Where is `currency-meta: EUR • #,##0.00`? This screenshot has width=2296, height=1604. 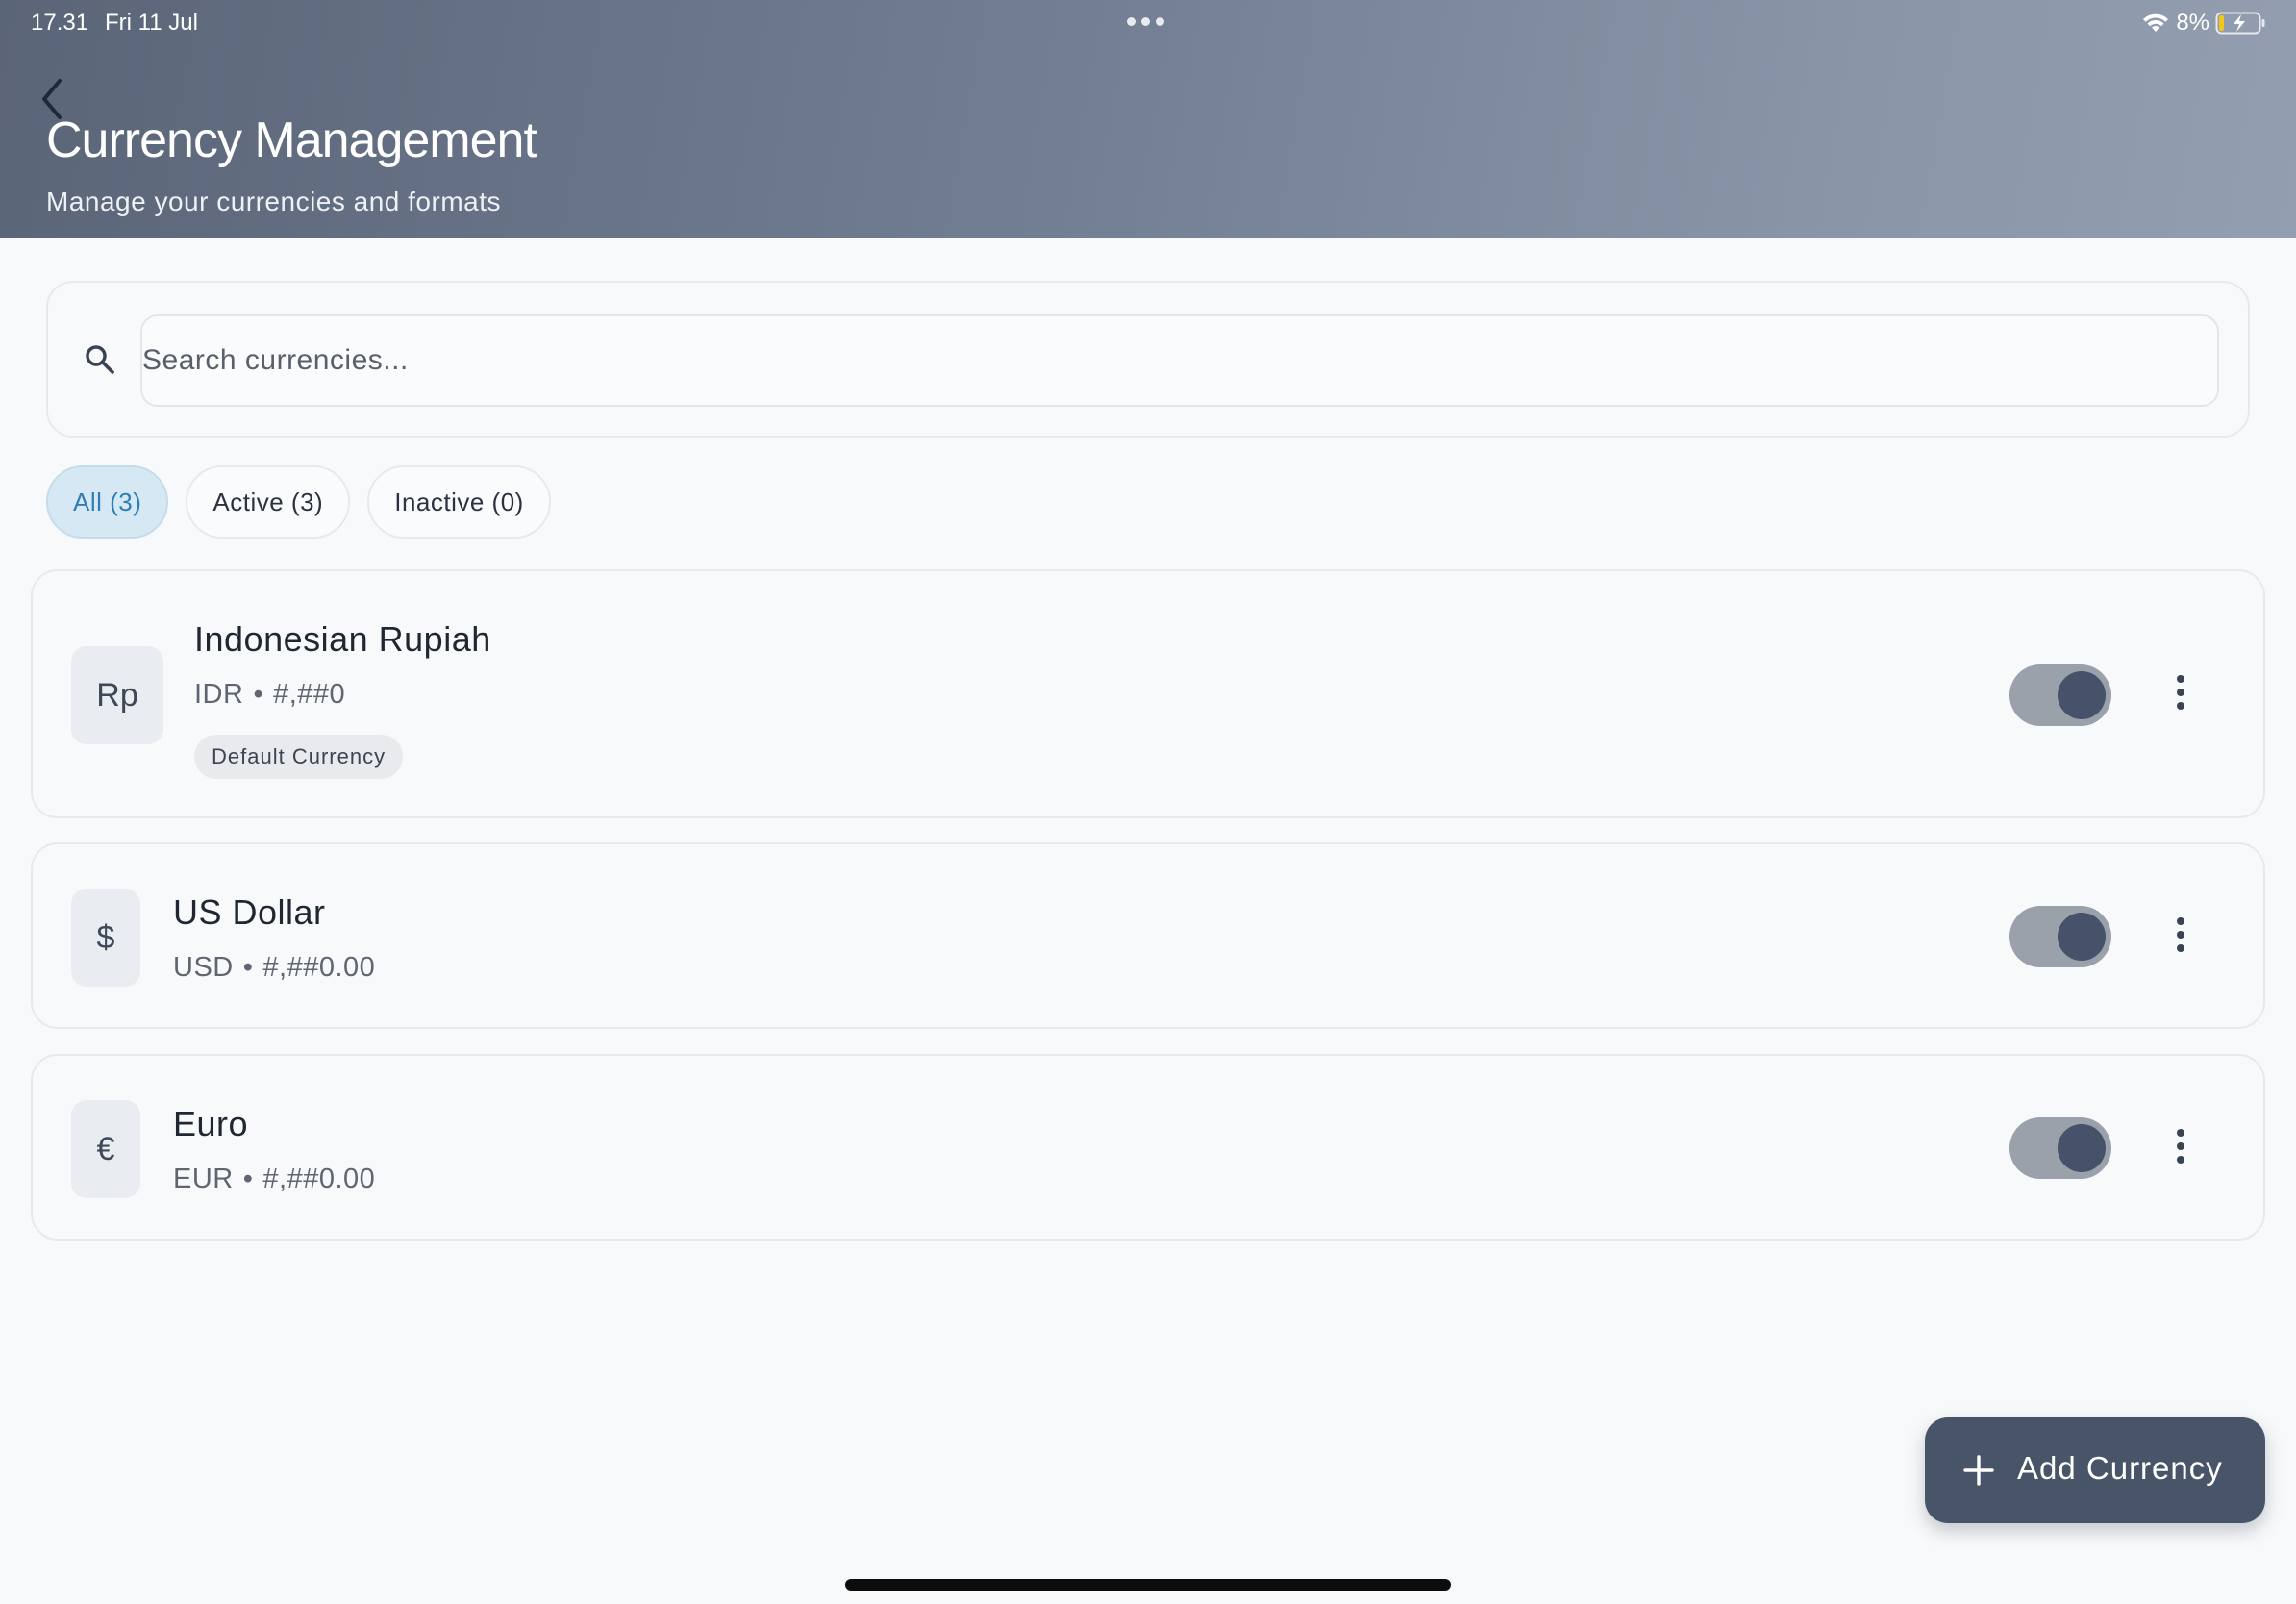
currency-meta: EUR • #,##0.00 is located at coordinates (274, 1179).